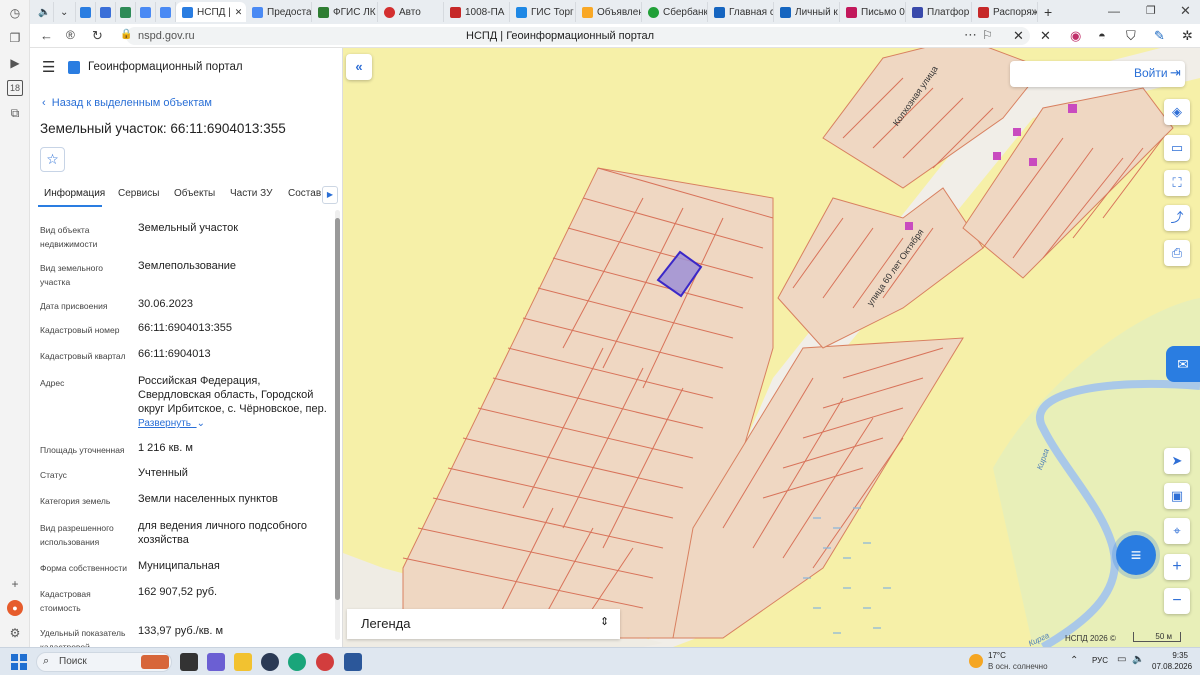 The image size is (1200, 675). Describe the element at coordinates (741, 12) in the screenshot. I see `tab-9: Главная с` at that location.